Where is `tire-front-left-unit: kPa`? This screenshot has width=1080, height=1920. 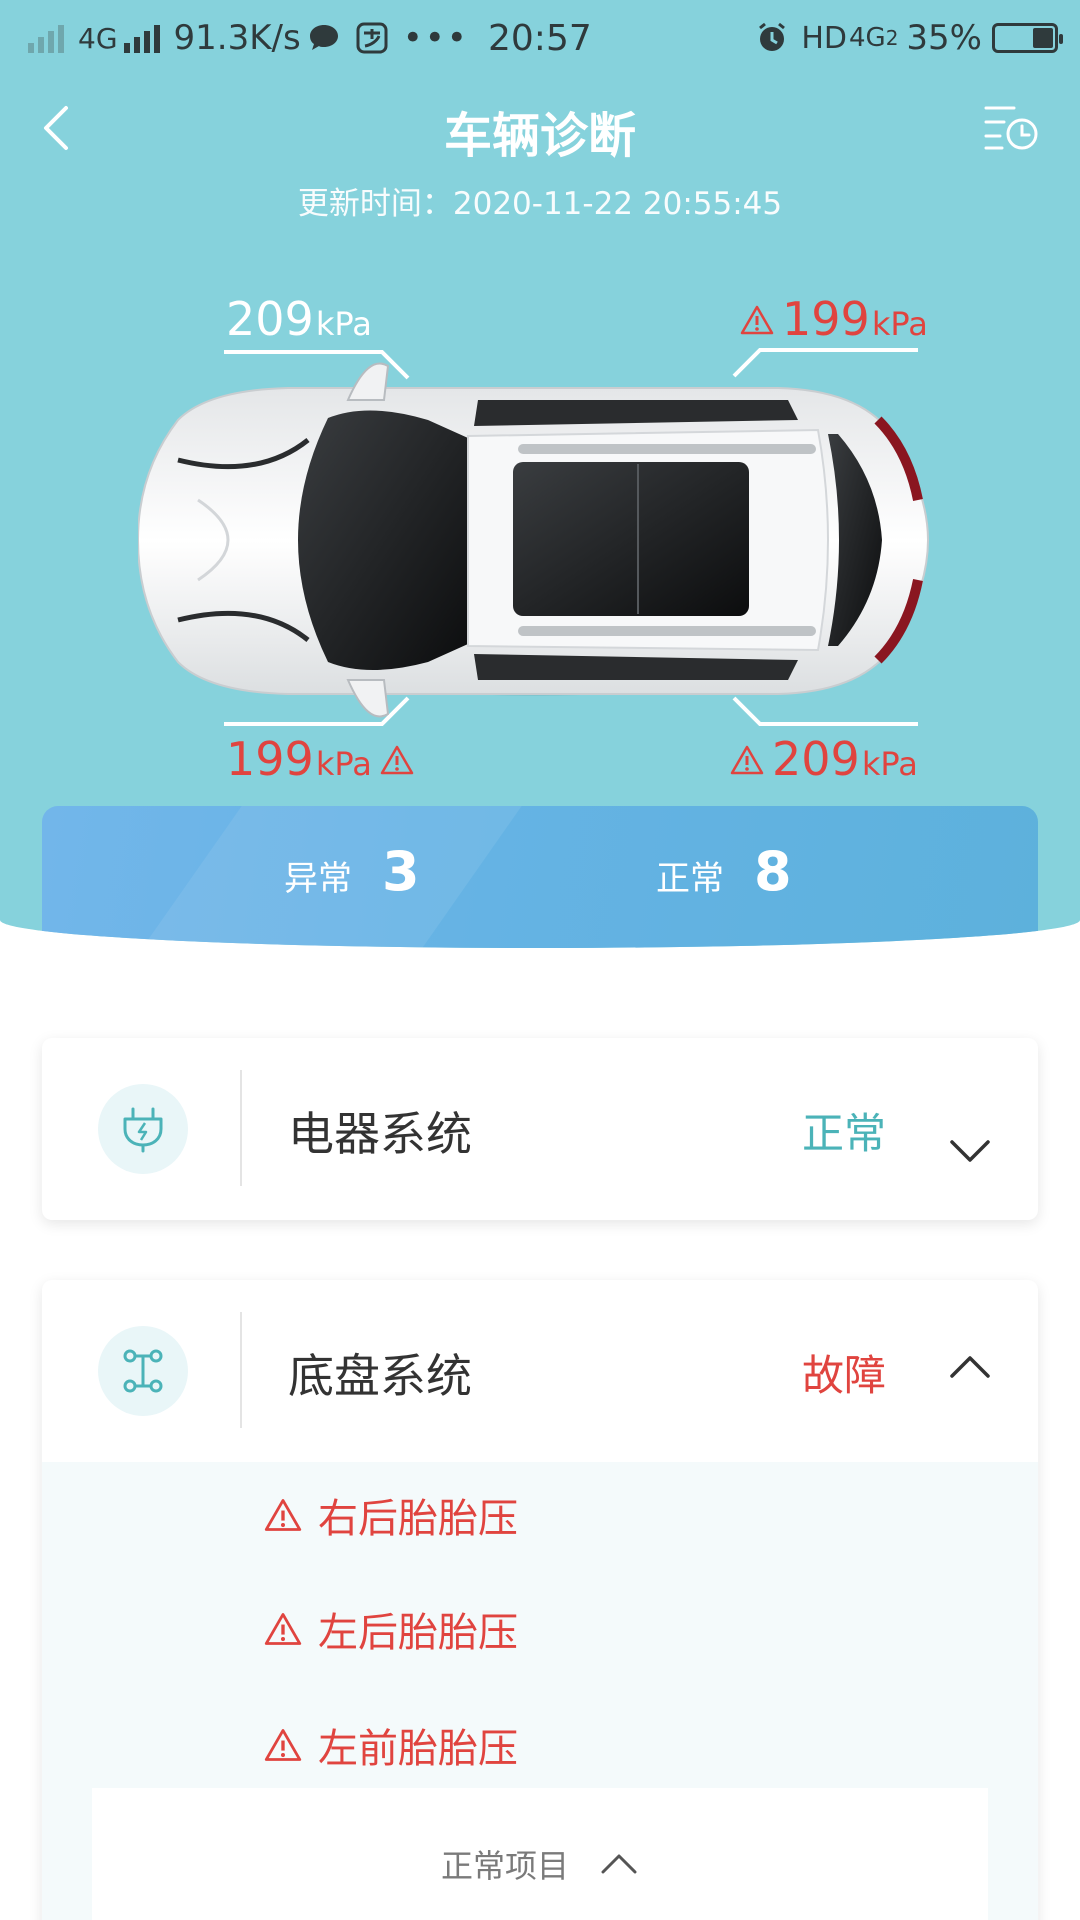 tire-front-left-unit: kPa is located at coordinates (343, 324).